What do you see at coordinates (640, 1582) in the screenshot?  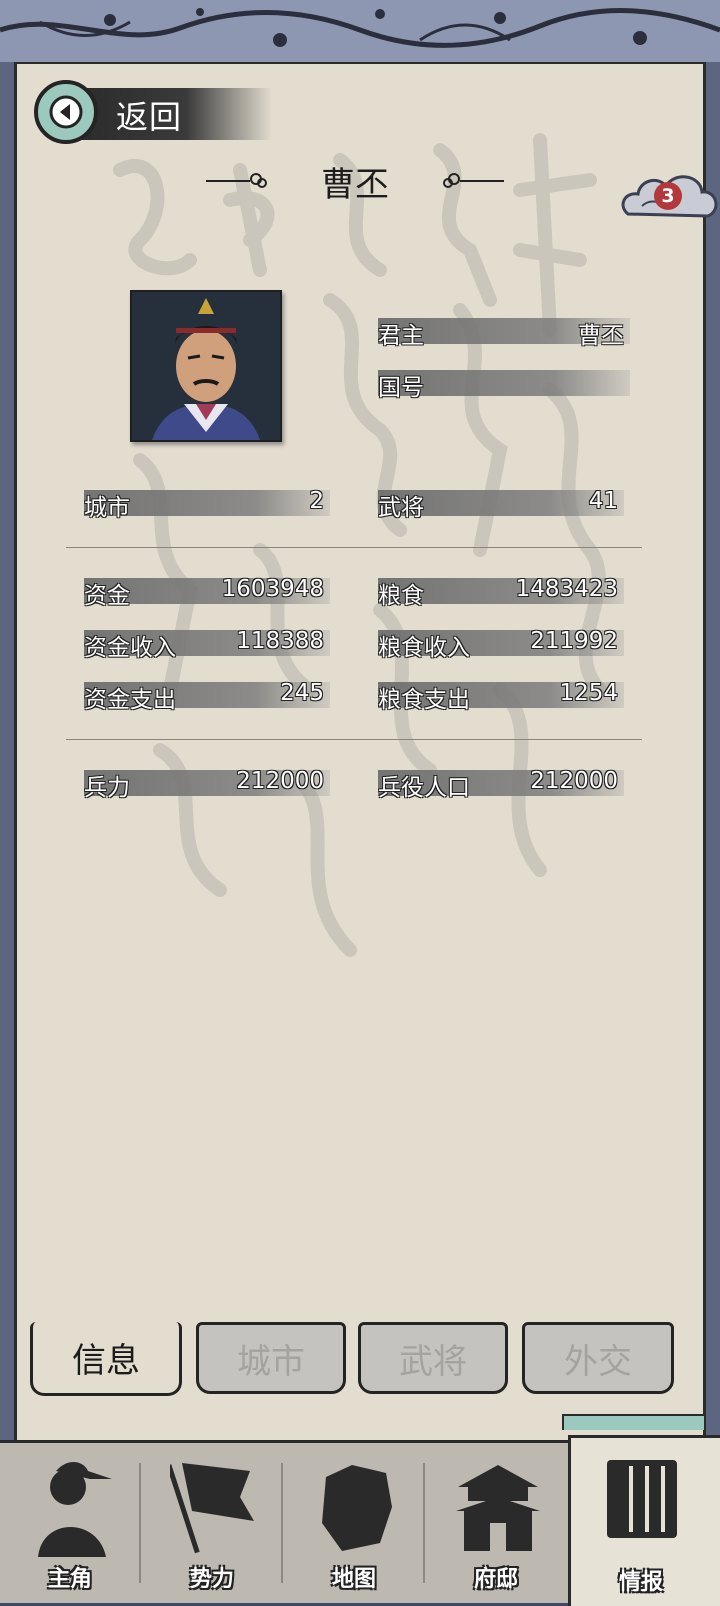 I see `nav-label: 情报` at bounding box center [640, 1582].